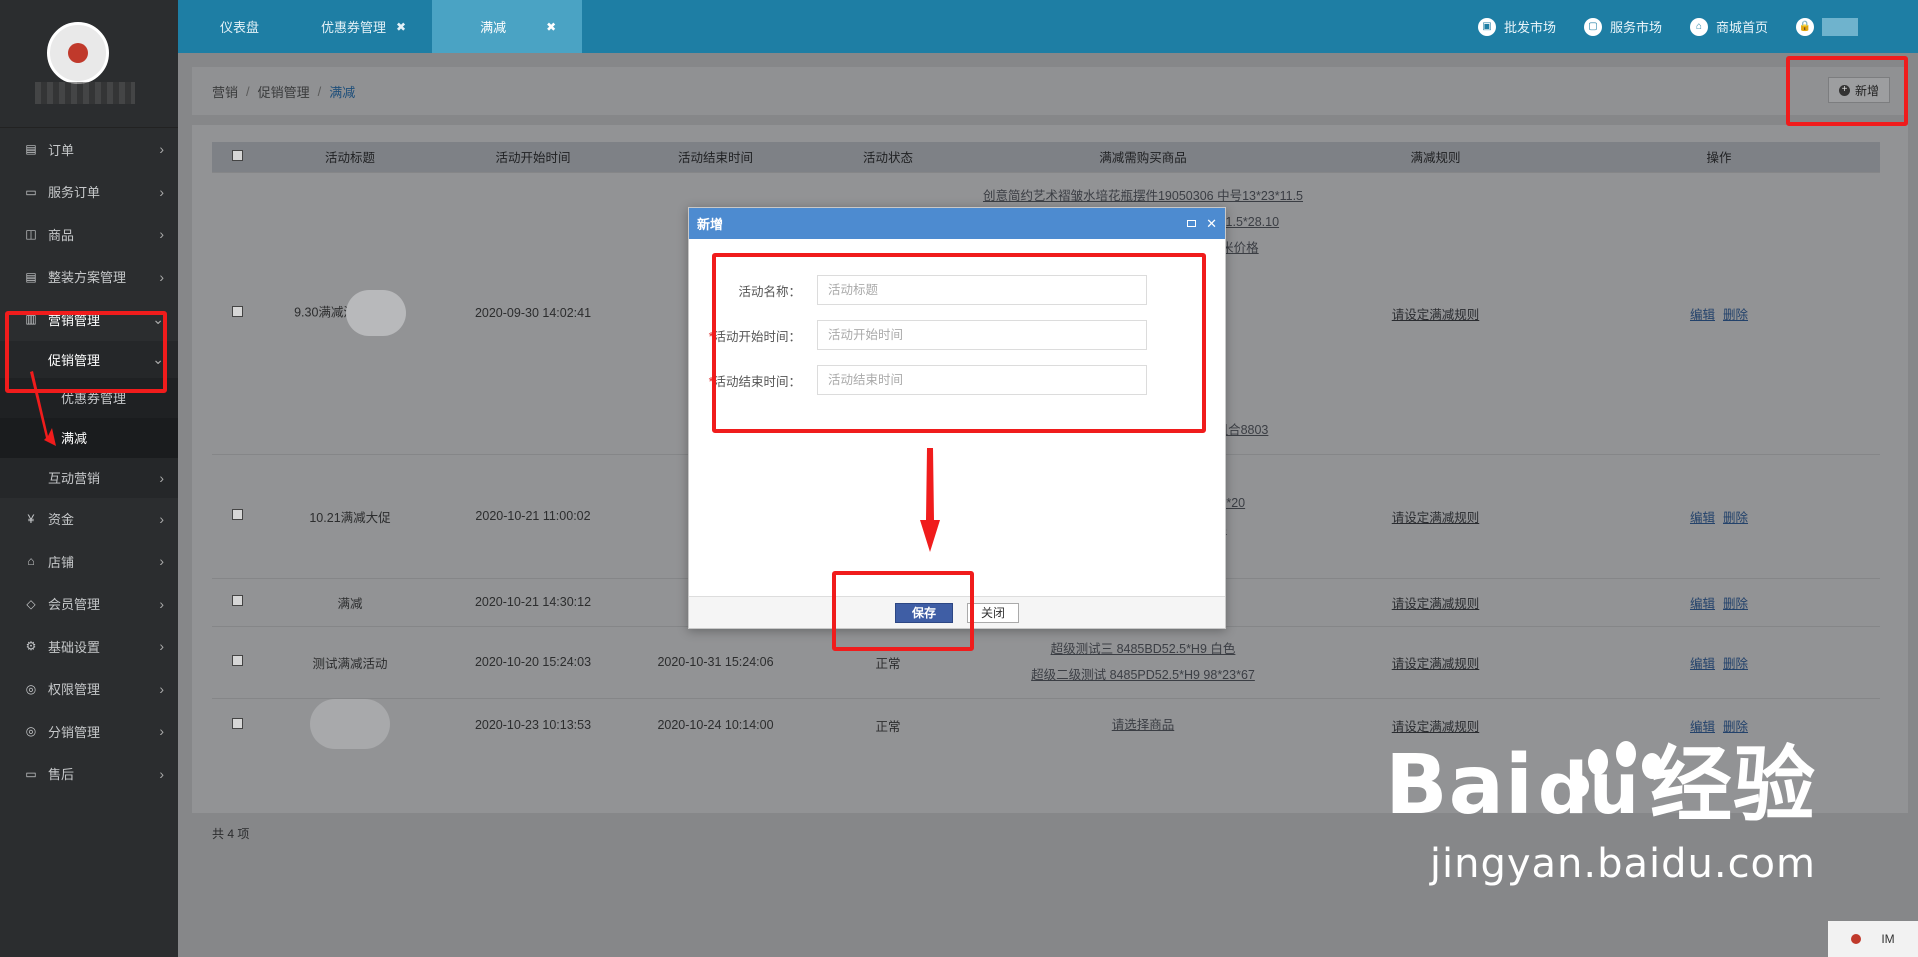 This screenshot has height=957, width=1918. Describe the element at coordinates (1732, 785) in the screenshot. I see `watermark-brand-text-2: 经验` at that location.